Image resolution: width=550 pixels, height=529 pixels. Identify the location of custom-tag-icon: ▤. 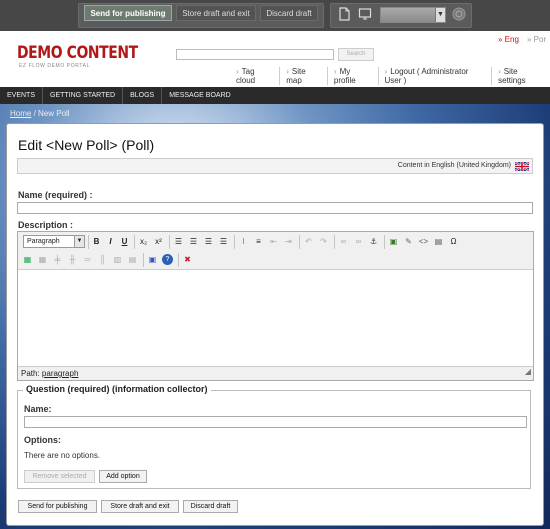
(438, 241).